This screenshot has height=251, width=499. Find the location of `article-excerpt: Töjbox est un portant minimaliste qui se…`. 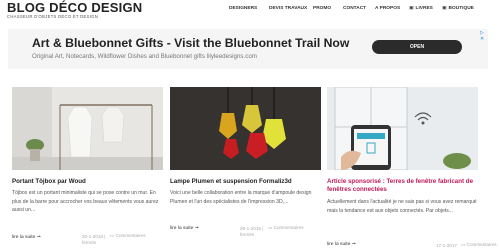

article-excerpt: Töjbox est un portant minimaliste qui se… is located at coordinates (85, 201).